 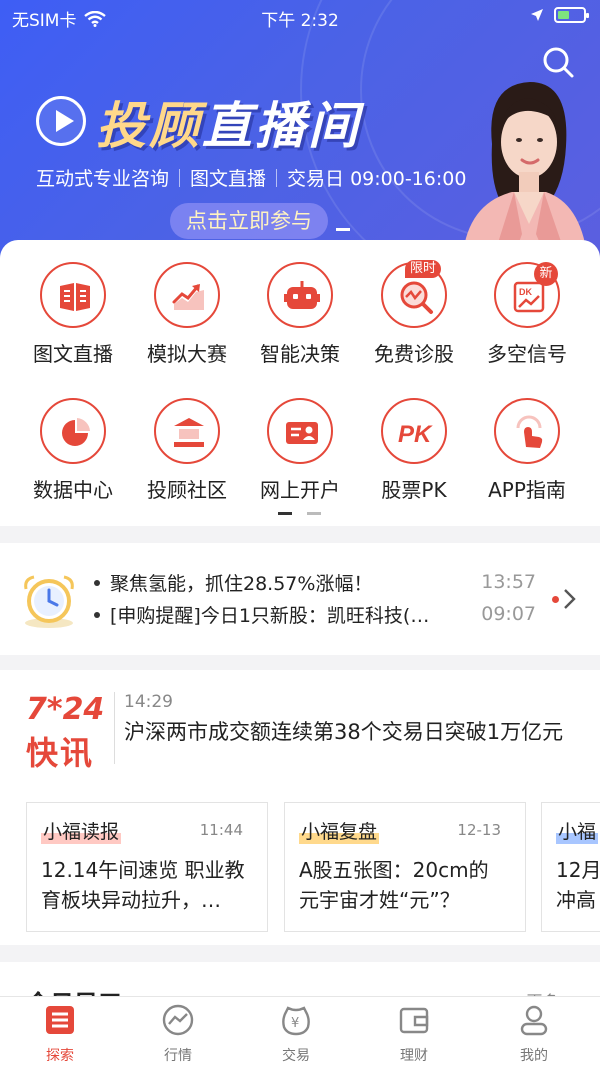 I want to click on tab-label: 行情, so click(x=178, y=1056).